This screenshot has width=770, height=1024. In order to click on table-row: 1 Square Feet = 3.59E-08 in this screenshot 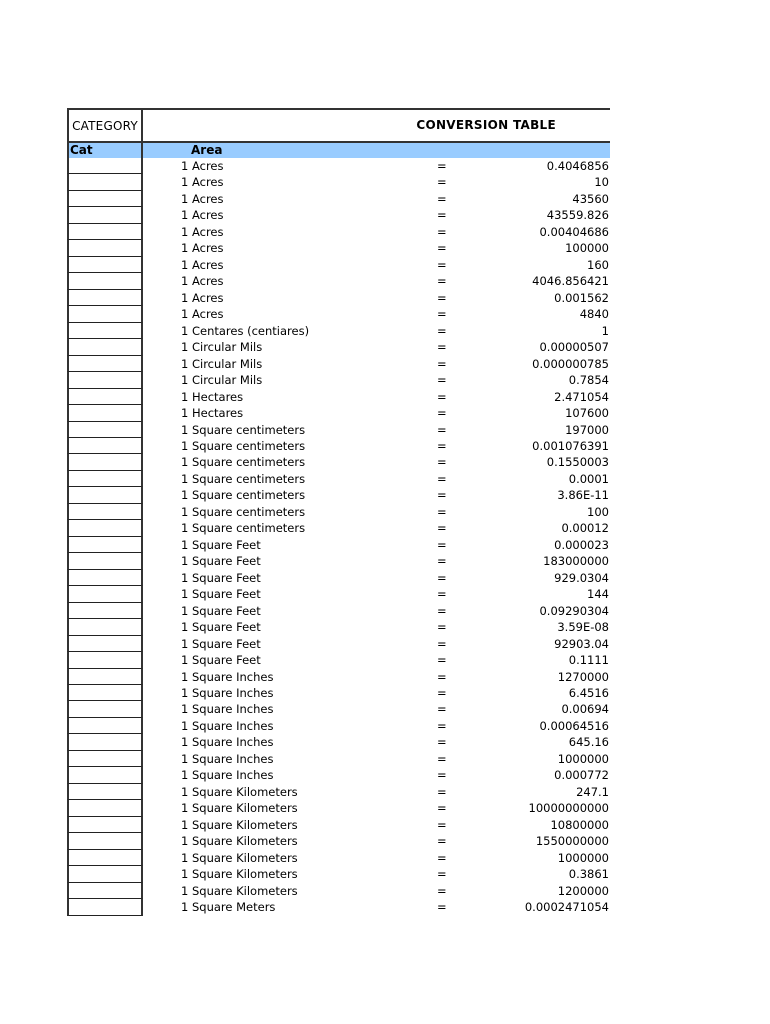, I will do `click(338, 627)`.